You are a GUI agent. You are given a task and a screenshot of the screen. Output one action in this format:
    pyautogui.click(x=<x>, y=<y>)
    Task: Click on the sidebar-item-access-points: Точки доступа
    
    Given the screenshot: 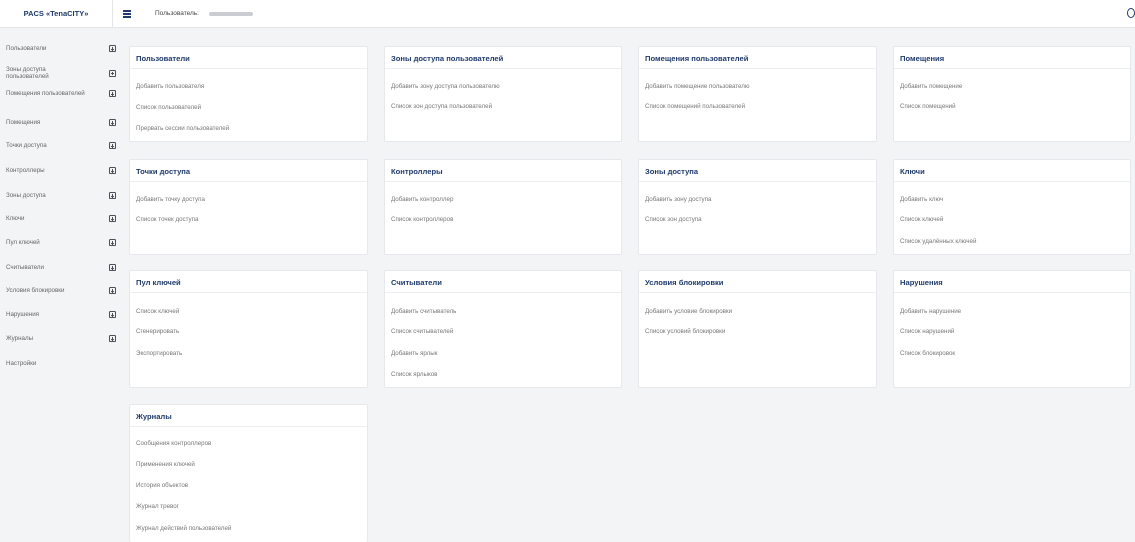 What is the action you would take?
    pyautogui.click(x=61, y=145)
    